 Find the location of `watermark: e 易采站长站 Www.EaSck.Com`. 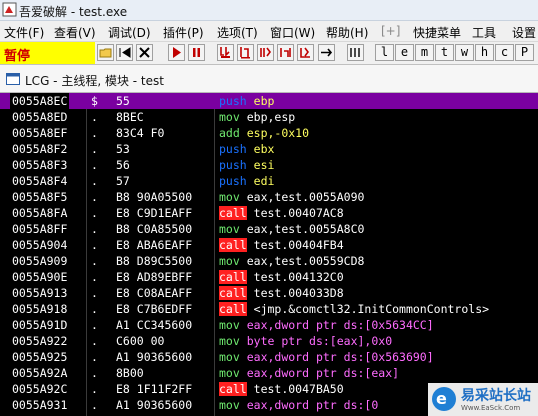

watermark: e 易采站长站 Www.EaSck.Com is located at coordinates (483, 399).